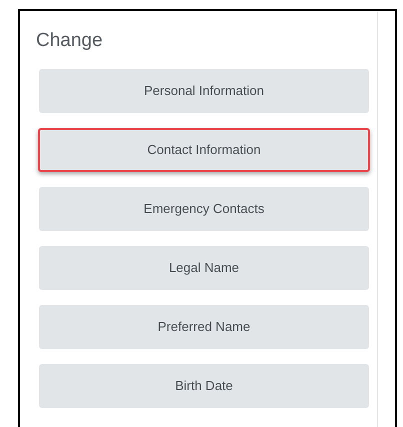 The height and width of the screenshot is (427, 403). I want to click on section-title: Change, so click(69, 41).